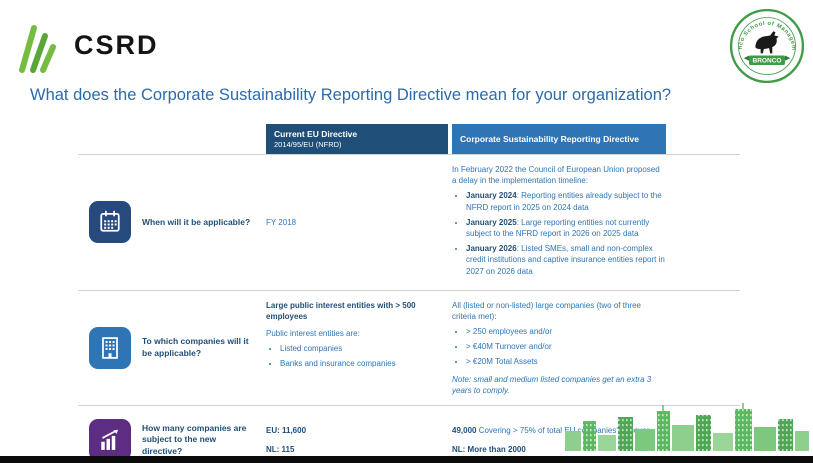 The width and height of the screenshot is (813, 463). What do you see at coordinates (766, 46) in the screenshot?
I see `bronco-seal-logo: Bronco School of Management BRONCO` at bounding box center [766, 46].